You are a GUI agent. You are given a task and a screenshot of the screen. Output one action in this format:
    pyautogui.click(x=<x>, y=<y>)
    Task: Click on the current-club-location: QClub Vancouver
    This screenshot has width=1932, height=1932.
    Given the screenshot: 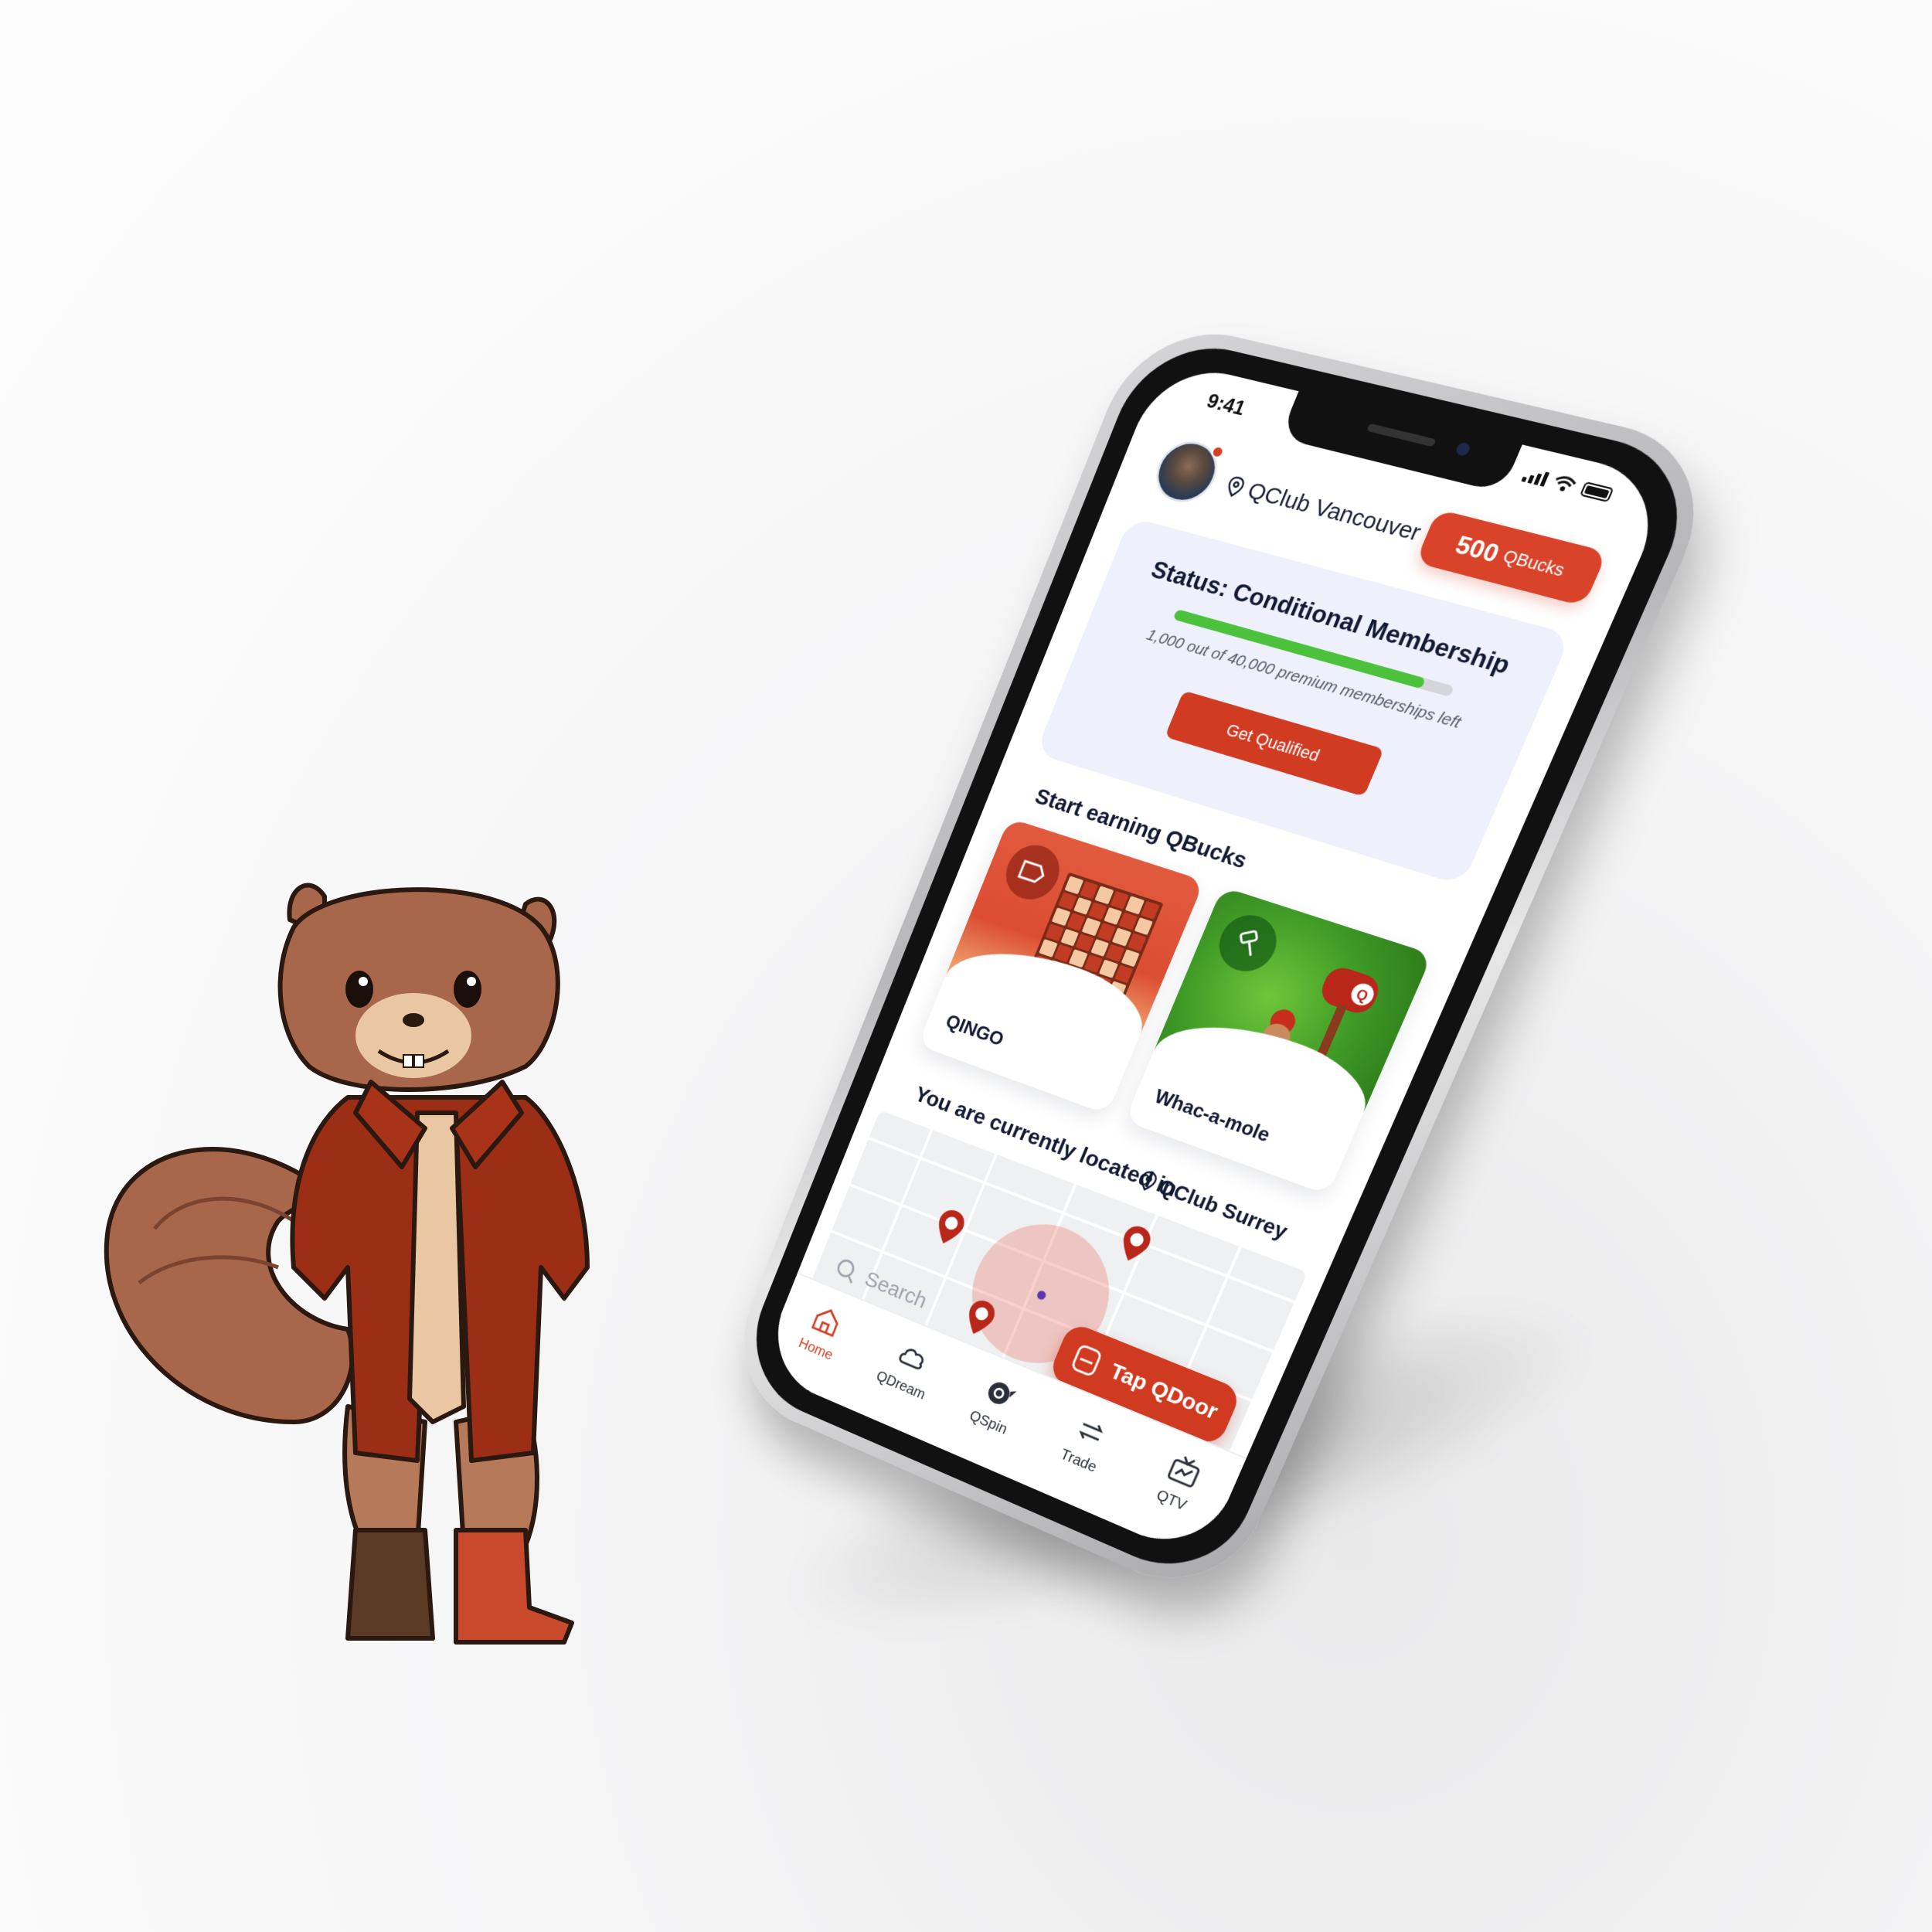 What is the action you would take?
    pyautogui.click(x=1324, y=510)
    